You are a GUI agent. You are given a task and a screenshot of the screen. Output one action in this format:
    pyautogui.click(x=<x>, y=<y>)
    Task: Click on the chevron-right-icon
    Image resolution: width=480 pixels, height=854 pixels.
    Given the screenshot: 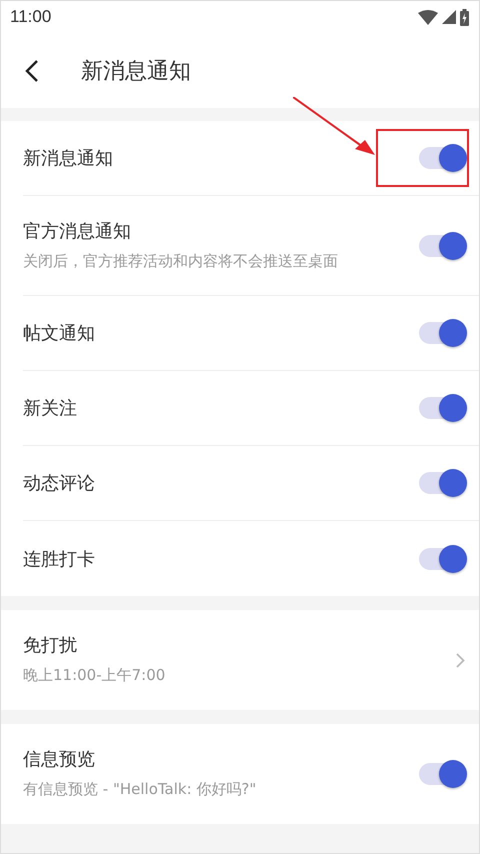 What is the action you would take?
    pyautogui.click(x=460, y=660)
    